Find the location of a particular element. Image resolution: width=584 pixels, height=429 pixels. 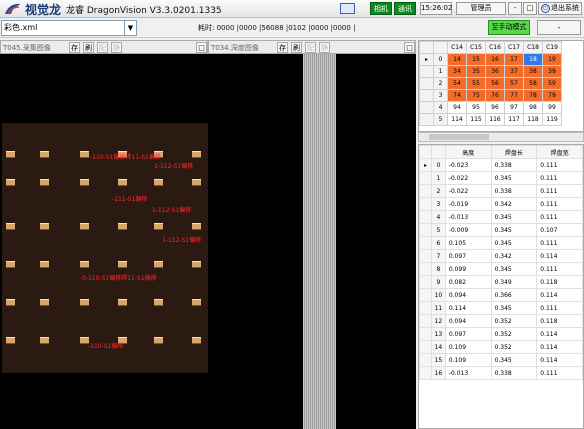

grid-cell: 74 is located at coordinates (457, 95).